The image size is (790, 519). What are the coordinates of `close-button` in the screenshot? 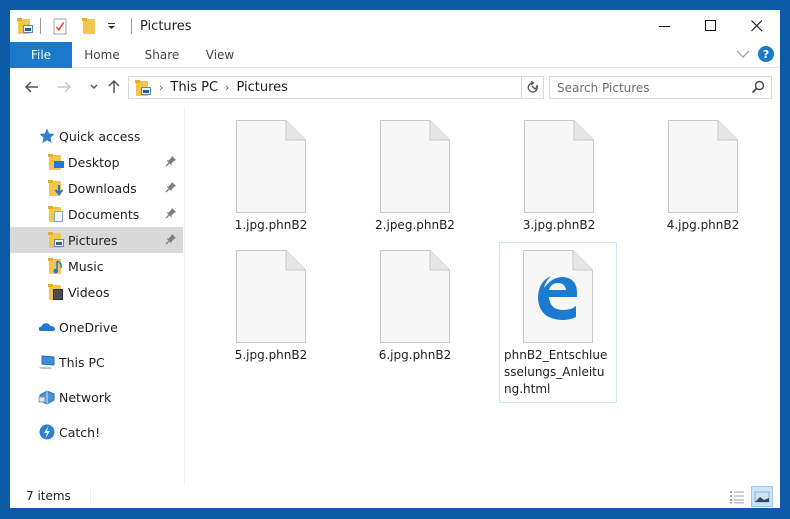 It's located at (757, 25).